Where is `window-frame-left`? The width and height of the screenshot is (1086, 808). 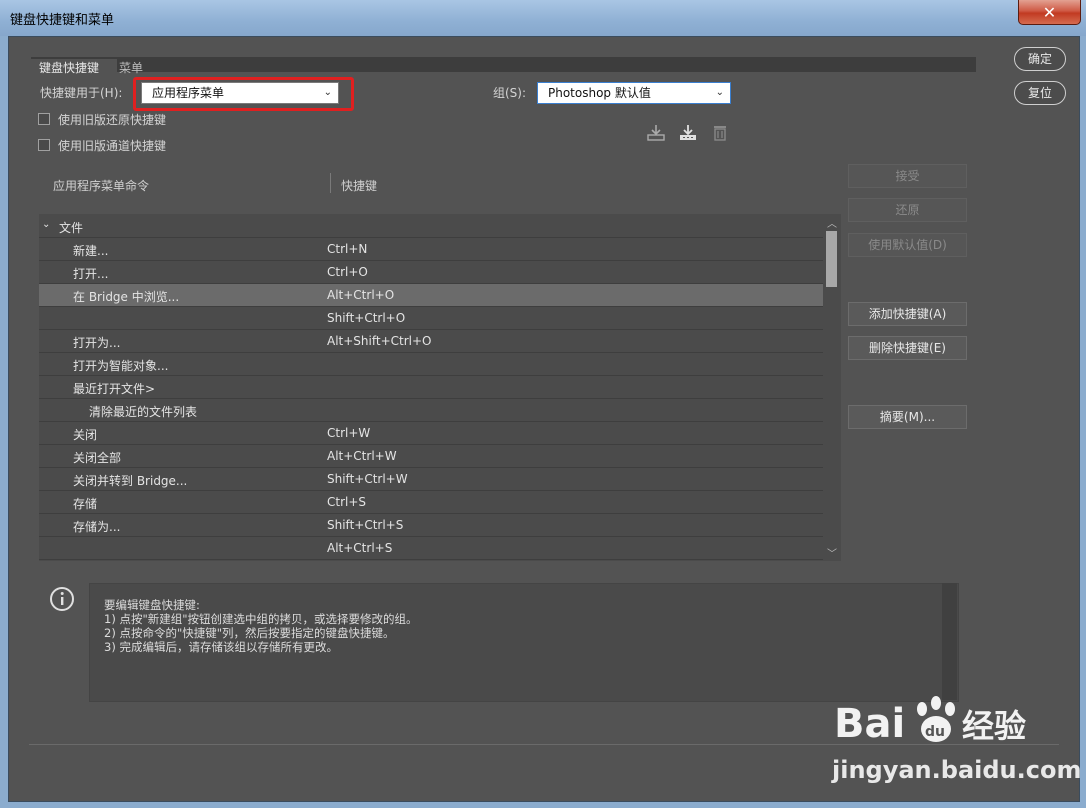
window-frame-left is located at coordinates (4, 422).